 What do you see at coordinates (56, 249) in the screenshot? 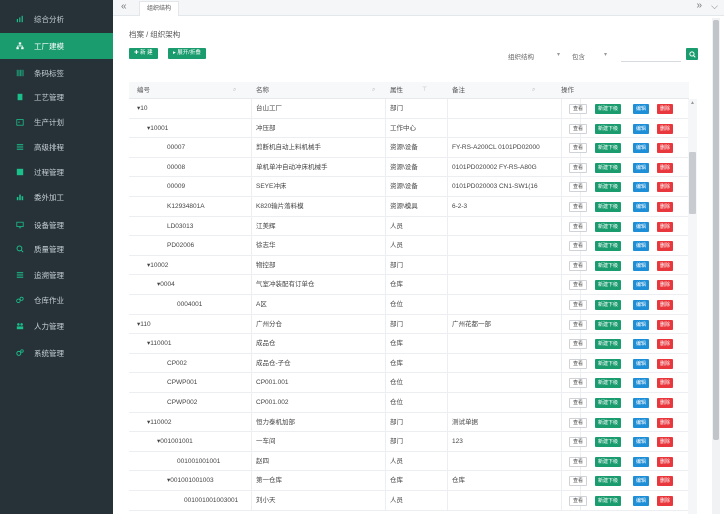
I see `sidebar-item-9: 质量管理` at bounding box center [56, 249].